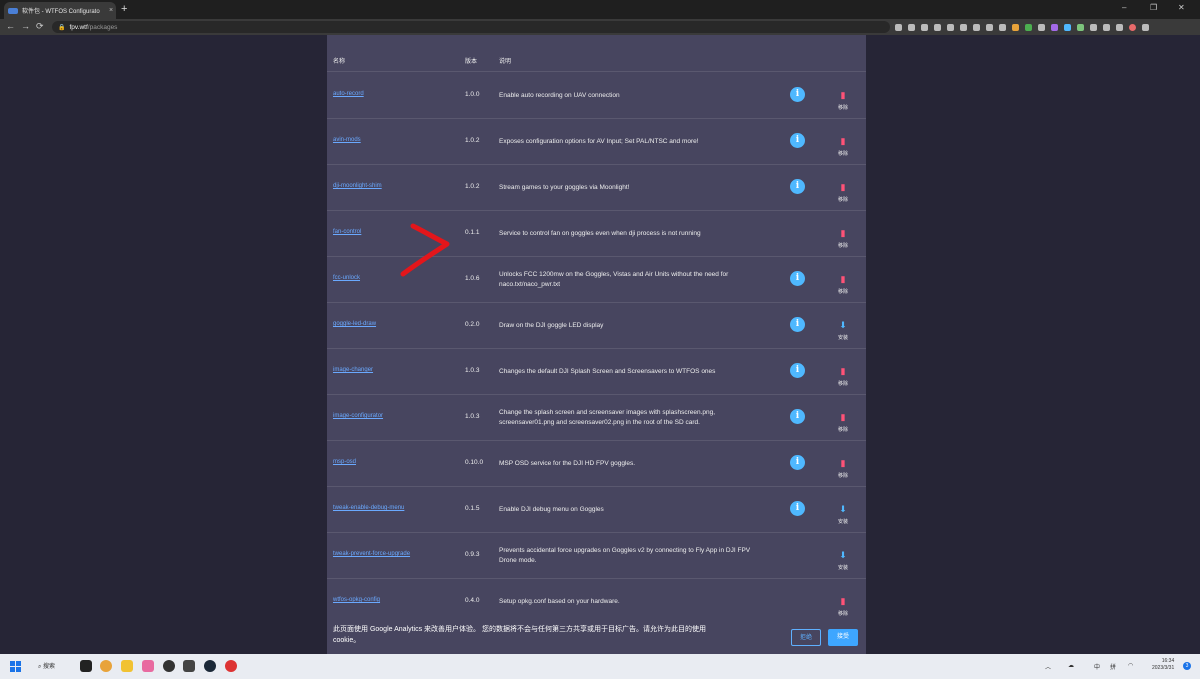 This screenshot has width=1200, height=679. I want to click on side-panel-icon, so click(1119, 27).